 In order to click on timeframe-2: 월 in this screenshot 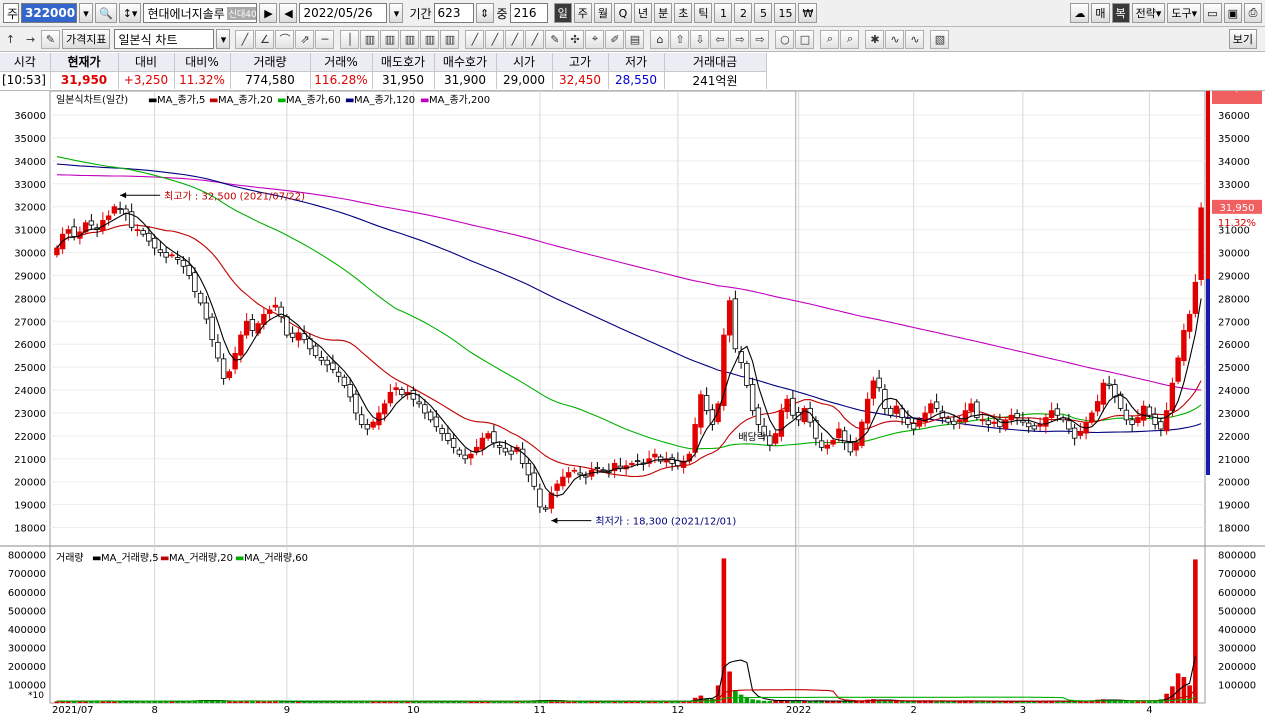, I will do `click(602, 13)`.